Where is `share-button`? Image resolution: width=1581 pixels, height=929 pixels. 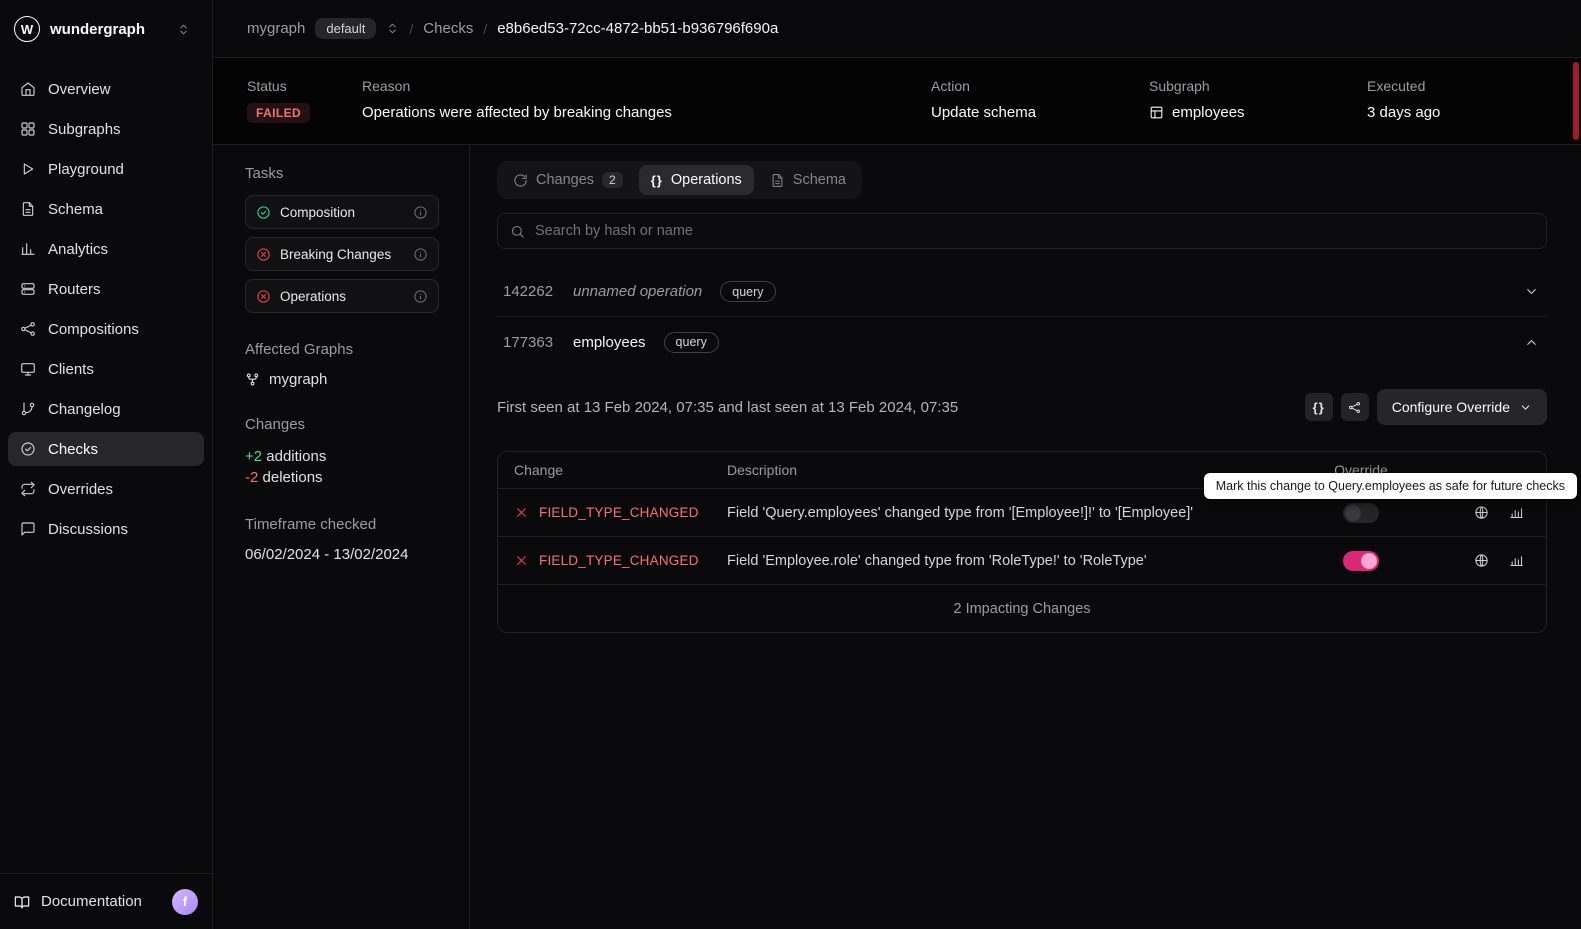
share-button is located at coordinates (1354, 407).